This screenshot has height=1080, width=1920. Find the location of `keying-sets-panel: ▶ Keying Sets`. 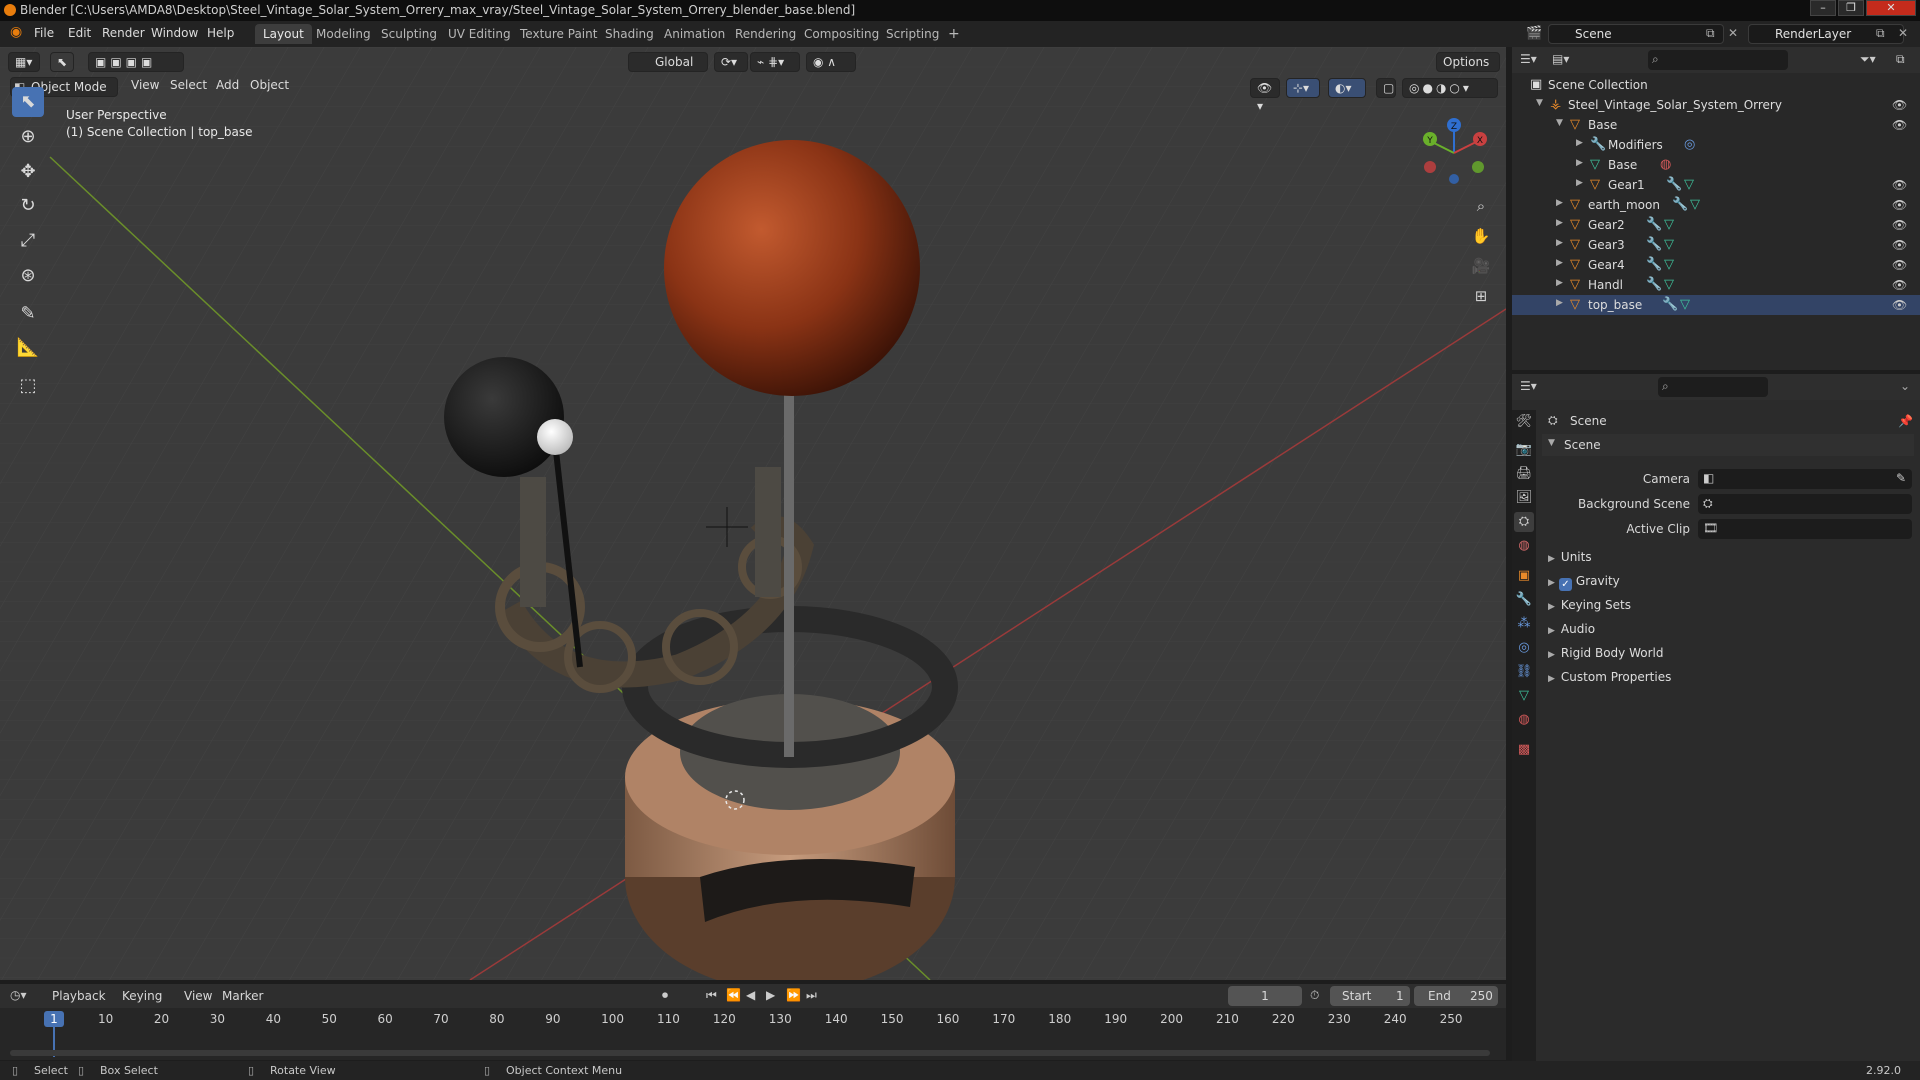

keying-sets-panel: ▶ Keying Sets is located at coordinates (1589, 605).